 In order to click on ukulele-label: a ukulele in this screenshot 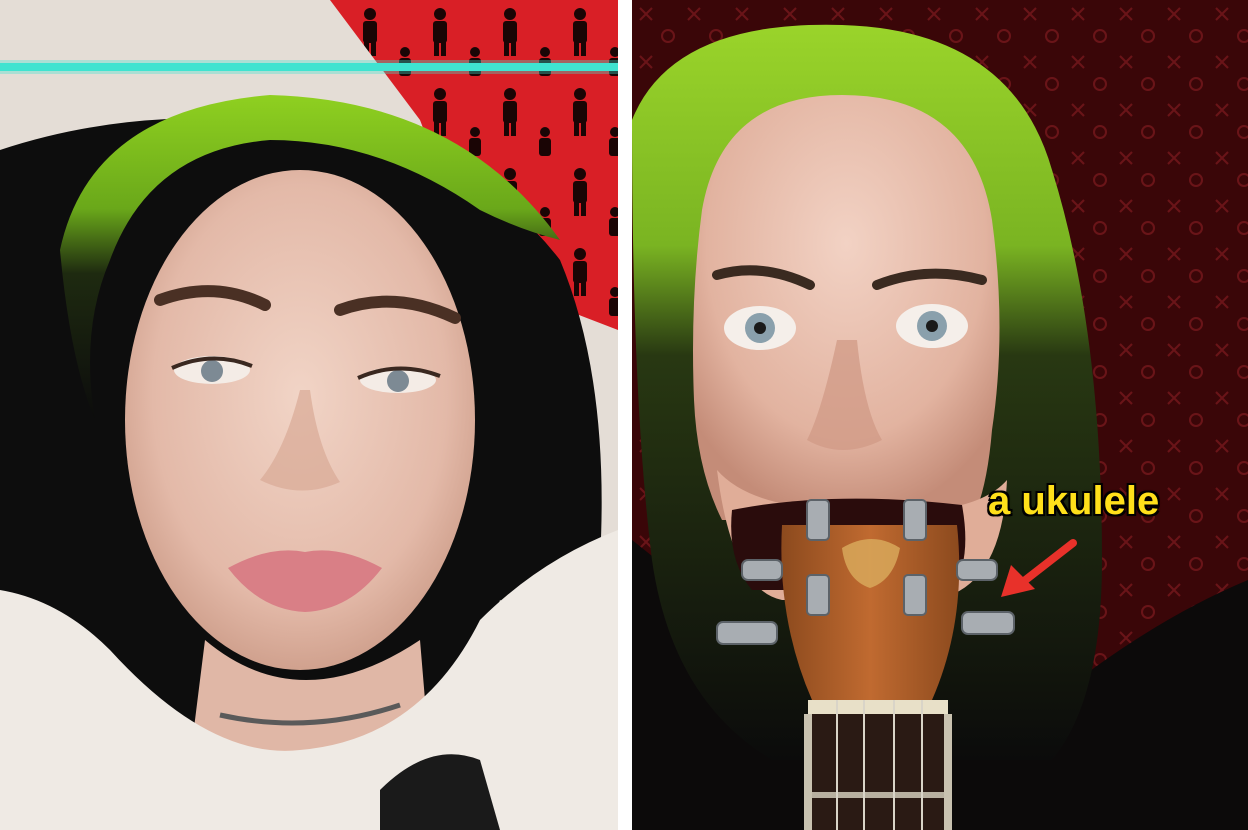, I will do `click(1074, 501)`.